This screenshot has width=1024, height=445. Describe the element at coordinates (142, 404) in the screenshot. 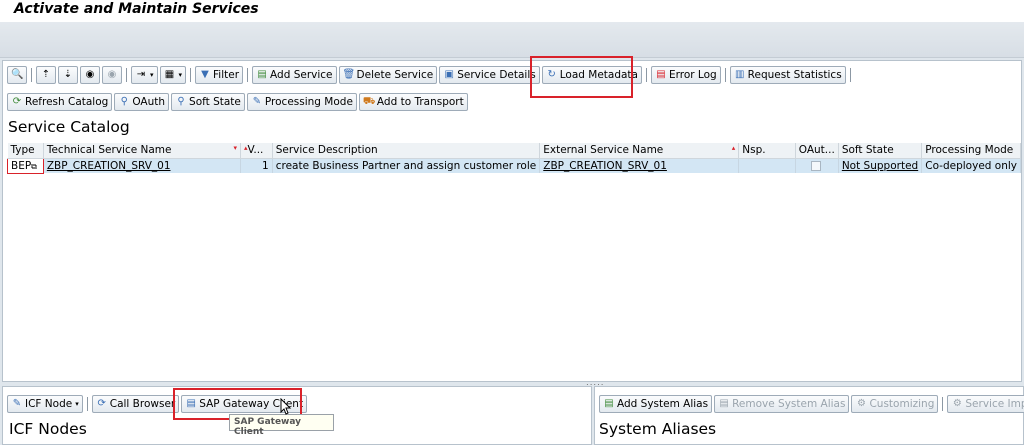

I see `call-browser-label: Call Browser` at that location.